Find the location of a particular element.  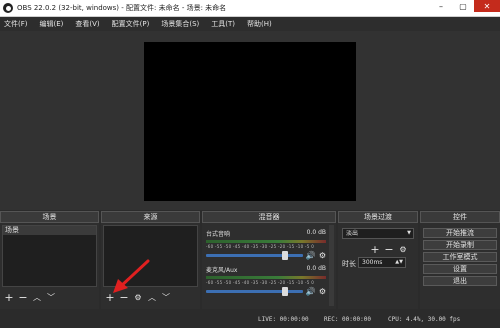

menu-tools: 工具(T) is located at coordinates (223, 24).